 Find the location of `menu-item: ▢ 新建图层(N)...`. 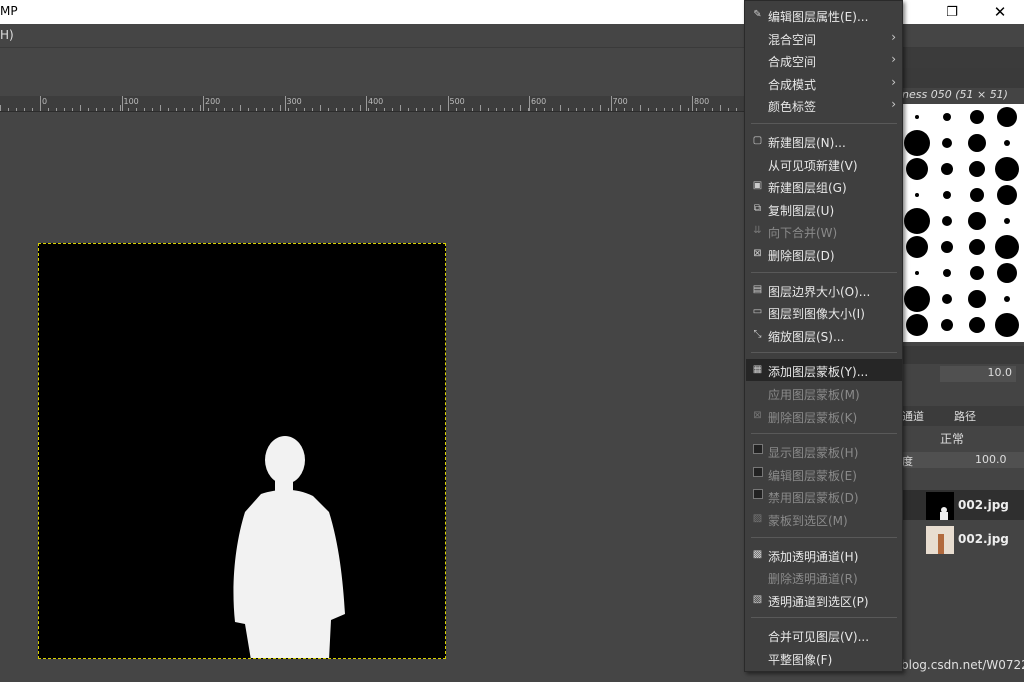

menu-item: ▢ 新建图层(N)... is located at coordinates (824, 141).